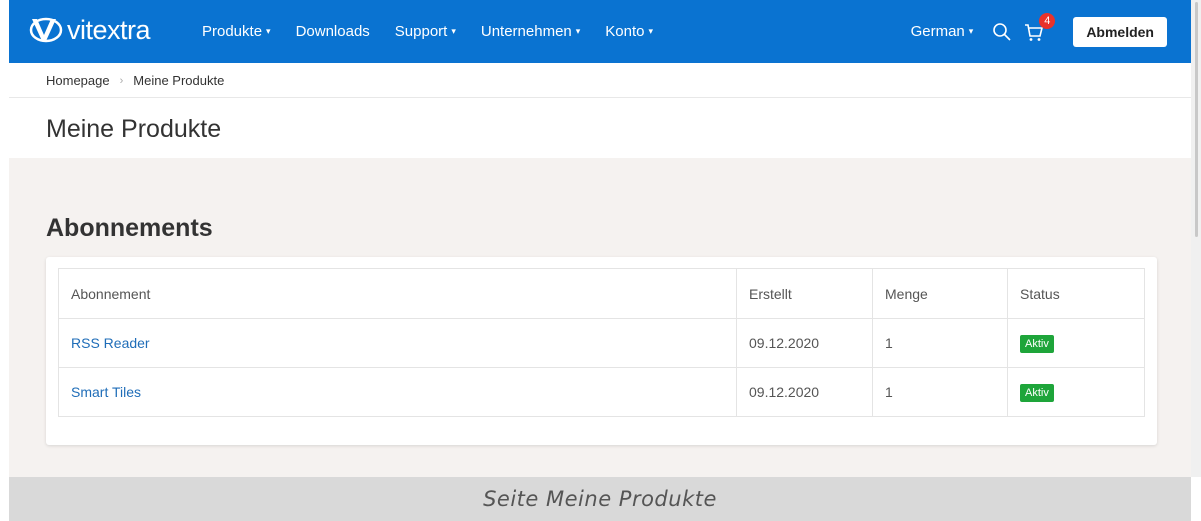 The image size is (1201, 521). What do you see at coordinates (1076, 293) in the screenshot?
I see `header-status: Status` at bounding box center [1076, 293].